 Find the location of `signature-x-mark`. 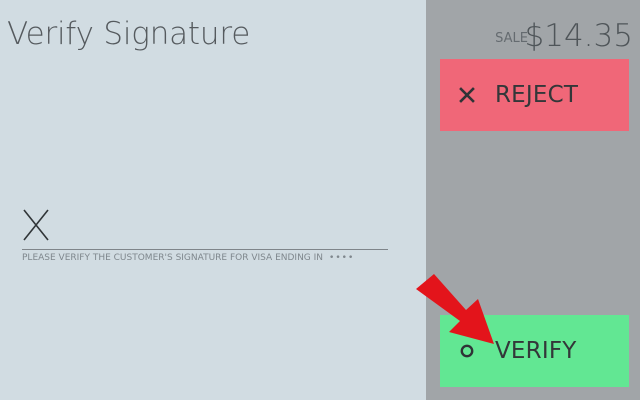

signature-x-mark is located at coordinates (36, 225).